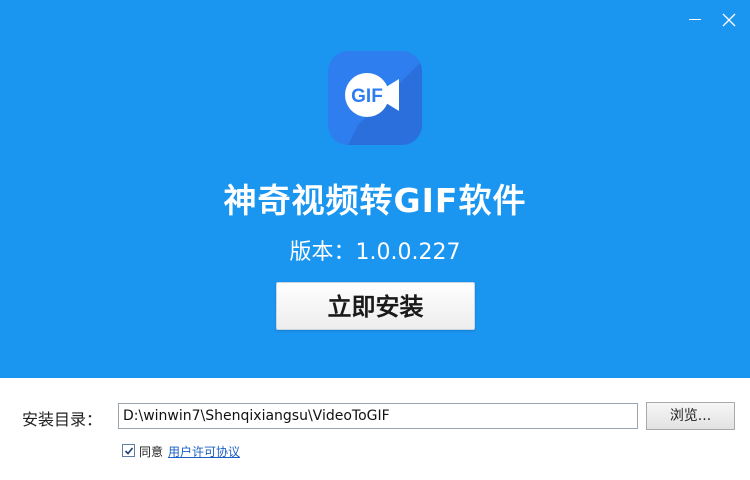 The image size is (750, 480). I want to click on license-agreement-link: 用户许可协议, so click(204, 451).